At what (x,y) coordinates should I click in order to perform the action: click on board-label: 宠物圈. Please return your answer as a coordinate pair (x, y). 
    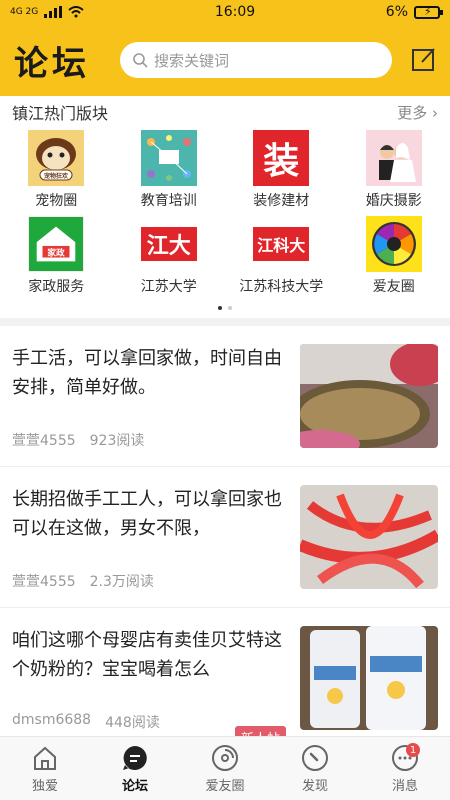
    Looking at the image, I should click on (56, 201).